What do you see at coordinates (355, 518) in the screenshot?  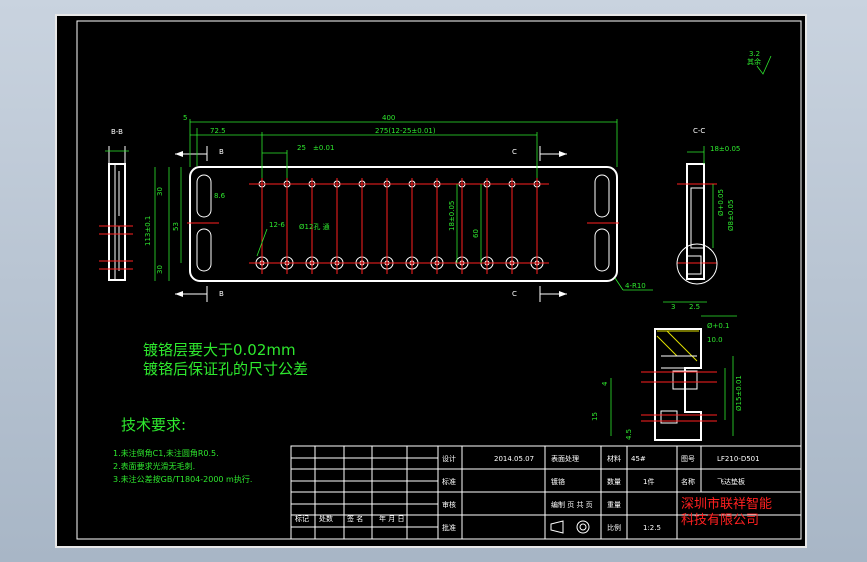 I see `svg-text: 签 名` at bounding box center [355, 518].